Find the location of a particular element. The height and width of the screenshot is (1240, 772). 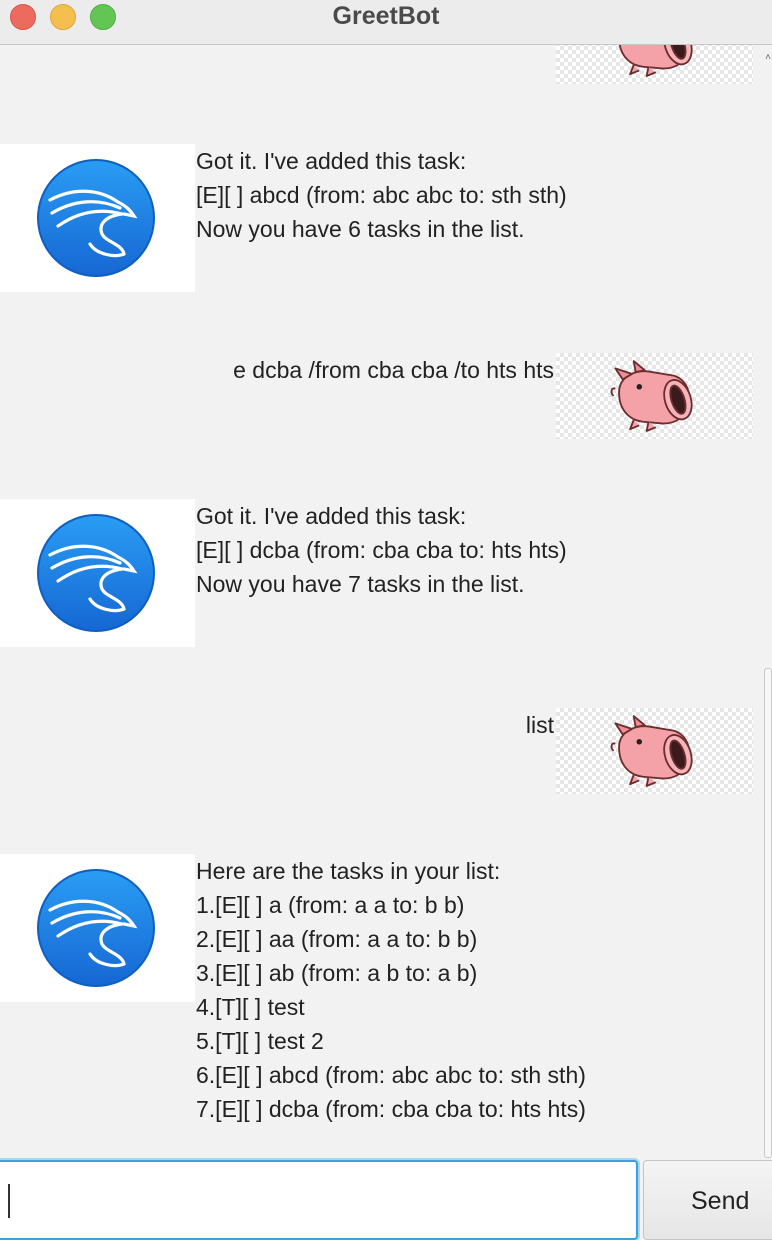

message-input is located at coordinates (319, 1200).